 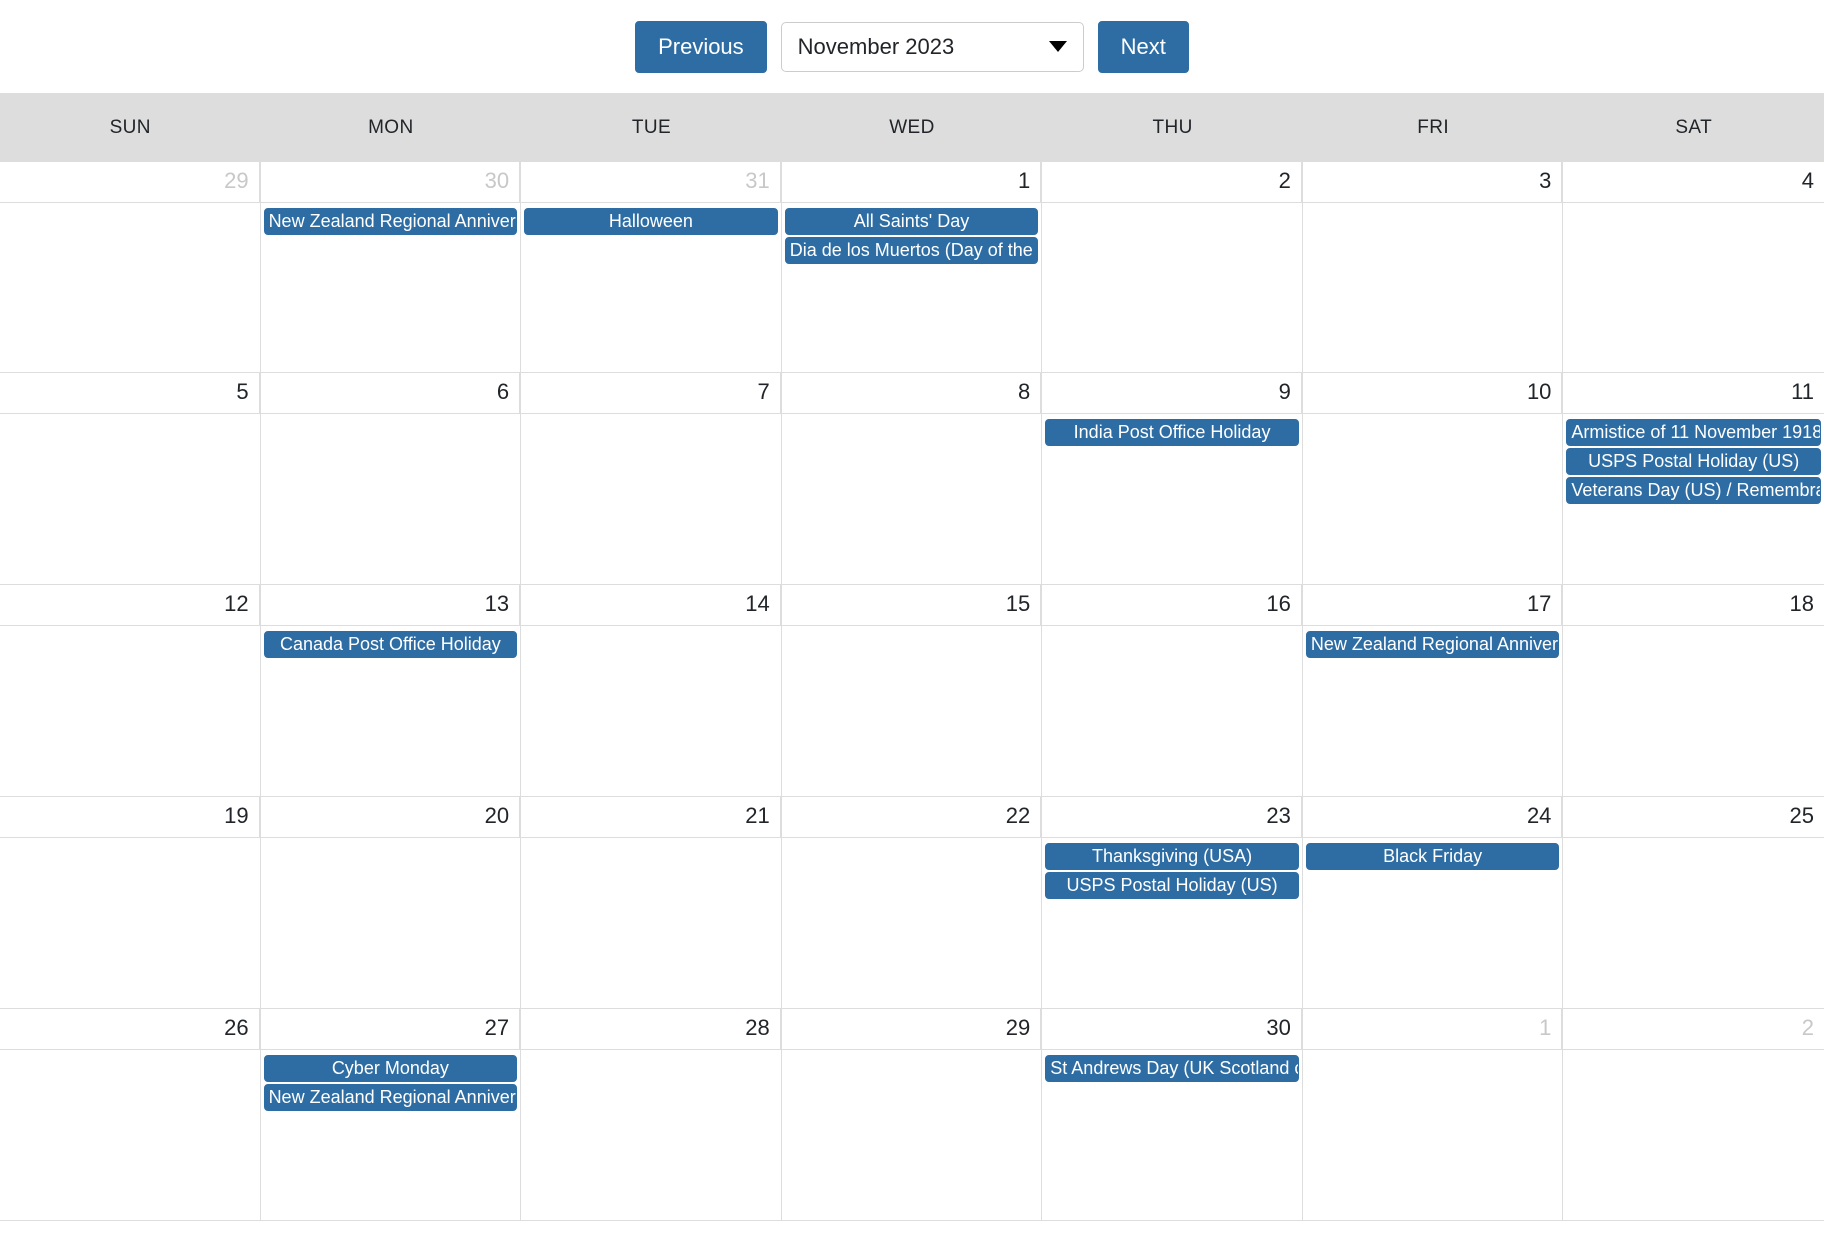 What do you see at coordinates (912, 690) in the screenshot?
I see `calendar-day-cell: 15` at bounding box center [912, 690].